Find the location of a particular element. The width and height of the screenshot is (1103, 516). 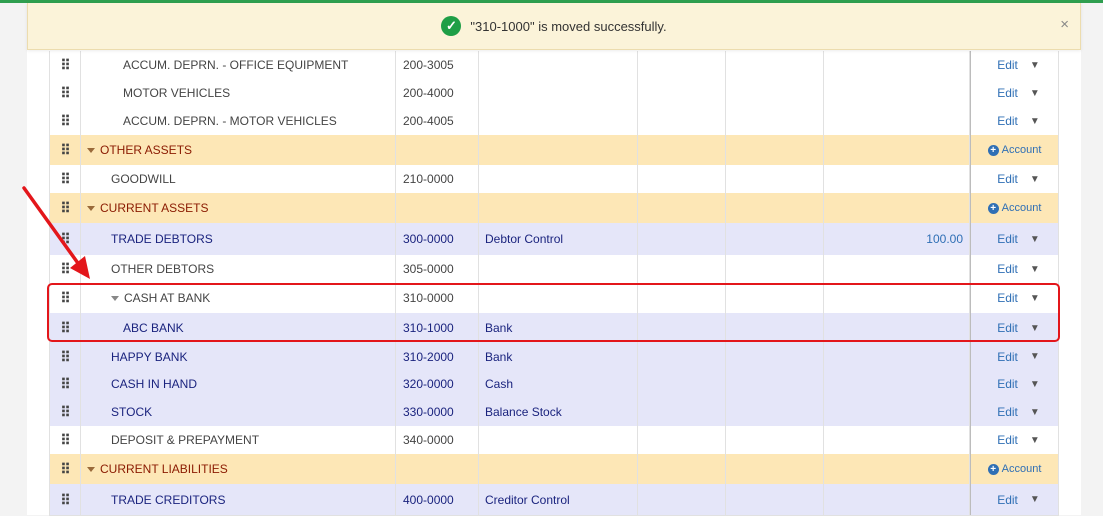

account-name-cell: ACCUM. DEPRN. - MOTOR VEHICLES is located at coordinates (238, 121).